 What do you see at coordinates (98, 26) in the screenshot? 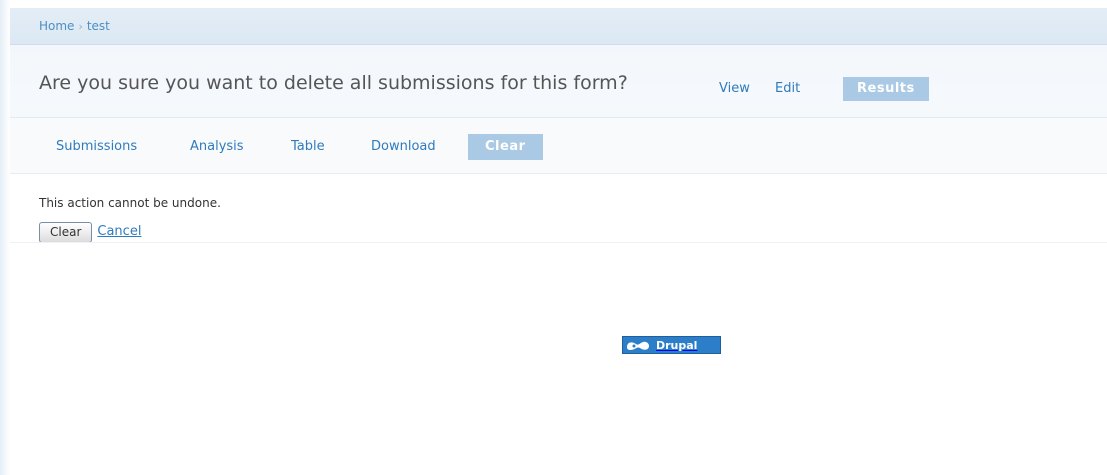
I see `breadcrumb-current-link: test` at bounding box center [98, 26].